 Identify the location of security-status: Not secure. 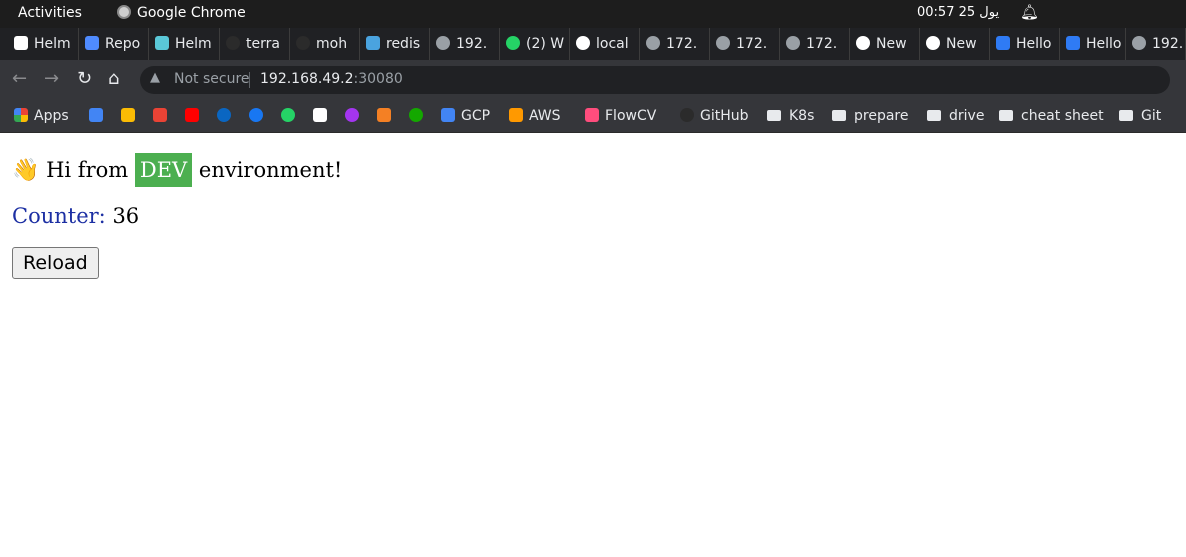
(212, 79).